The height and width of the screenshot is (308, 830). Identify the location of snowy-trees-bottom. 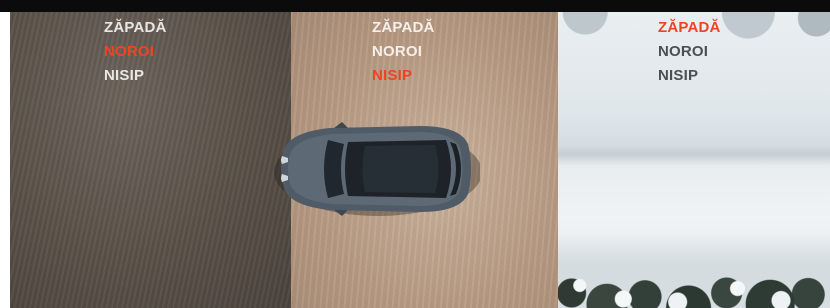
(694, 270).